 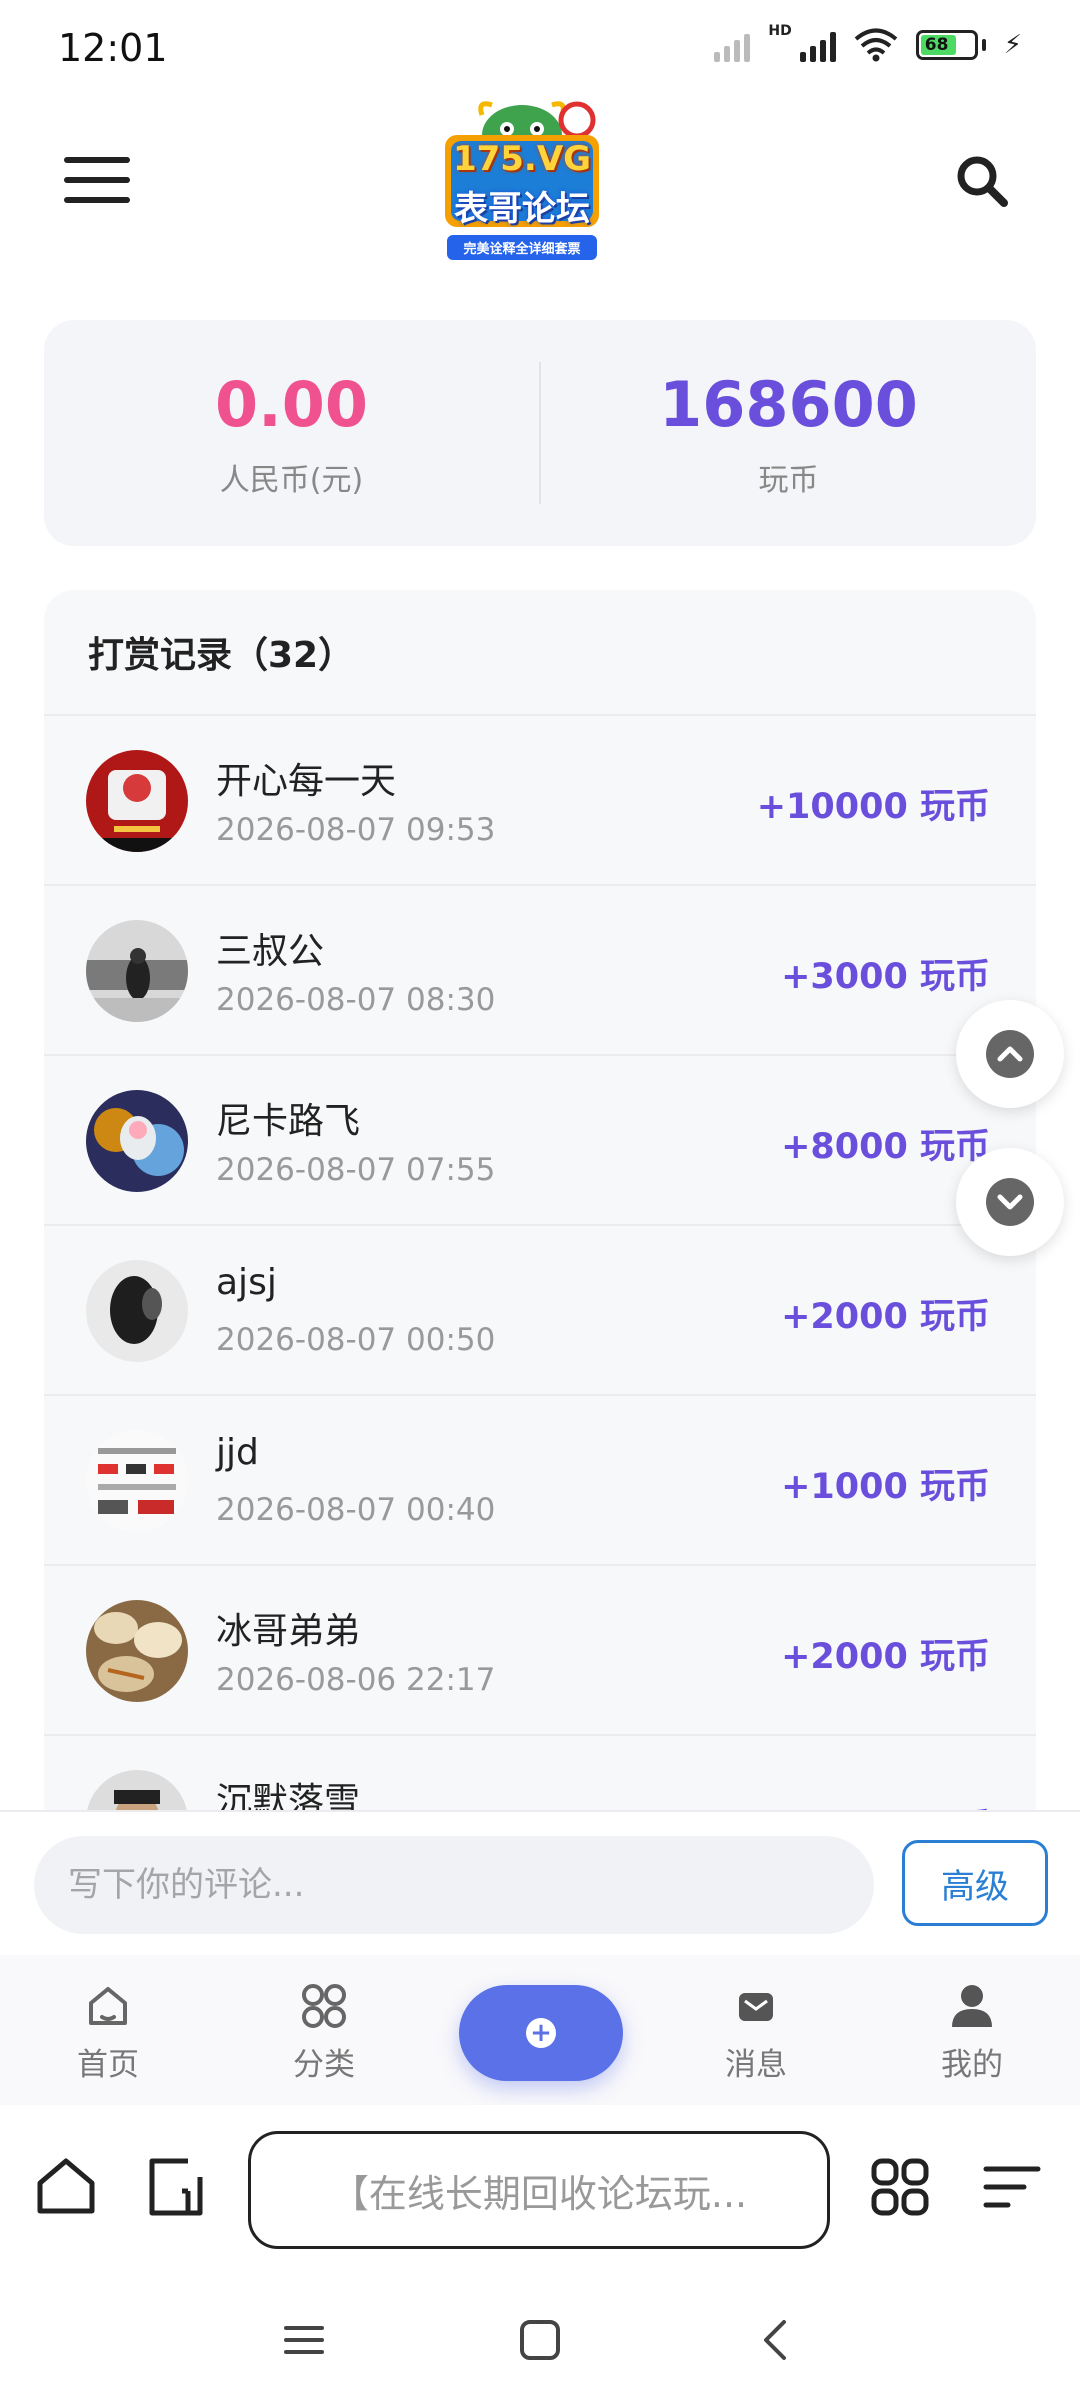 What do you see at coordinates (288, 1631) in the screenshot?
I see `record-name: 冰哥弟弟` at bounding box center [288, 1631].